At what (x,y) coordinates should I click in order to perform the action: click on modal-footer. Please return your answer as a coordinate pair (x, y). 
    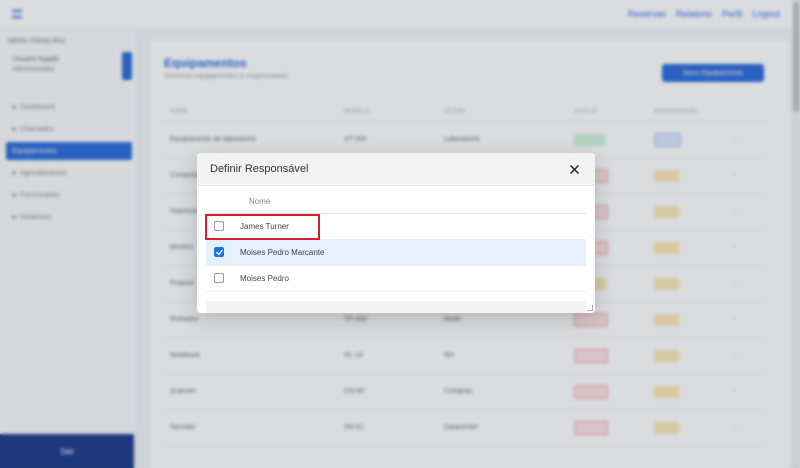
    Looking at the image, I should click on (396, 307).